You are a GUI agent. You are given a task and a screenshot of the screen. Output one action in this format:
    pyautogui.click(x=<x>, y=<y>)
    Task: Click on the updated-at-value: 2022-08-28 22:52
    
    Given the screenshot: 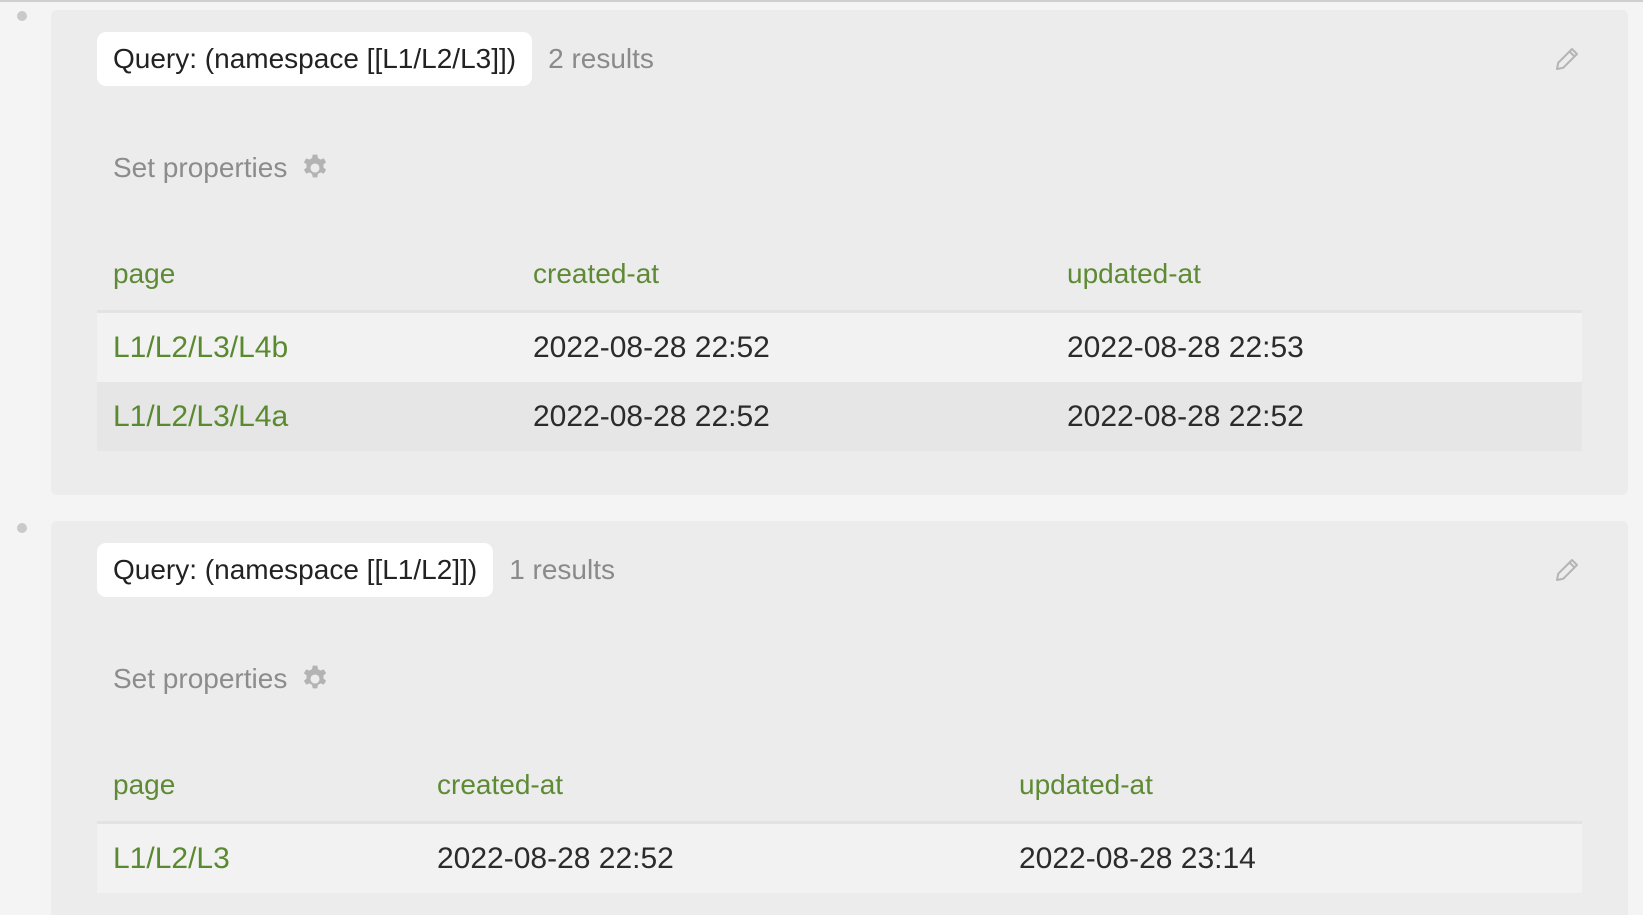 What is the action you would take?
    pyautogui.click(x=1185, y=416)
    